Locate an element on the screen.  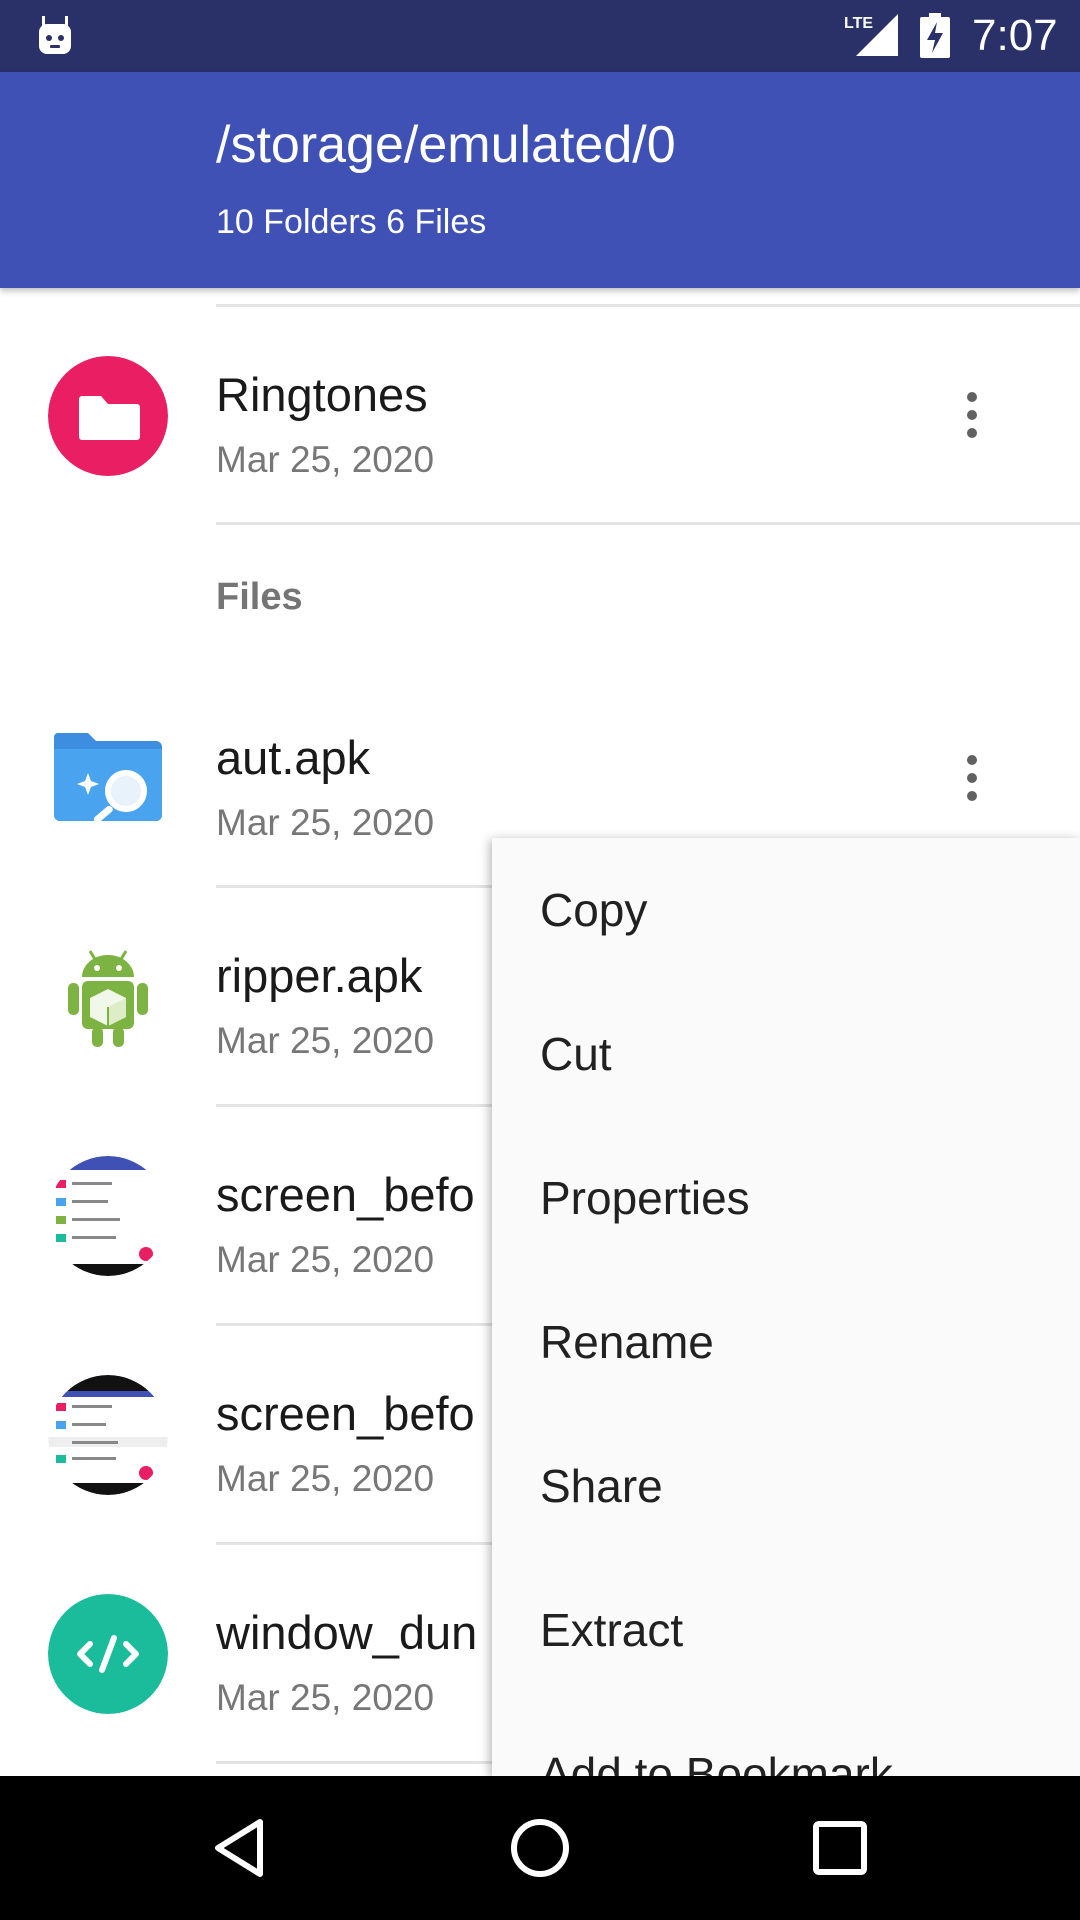
svg-text: LTE is located at coordinates (858, 23).